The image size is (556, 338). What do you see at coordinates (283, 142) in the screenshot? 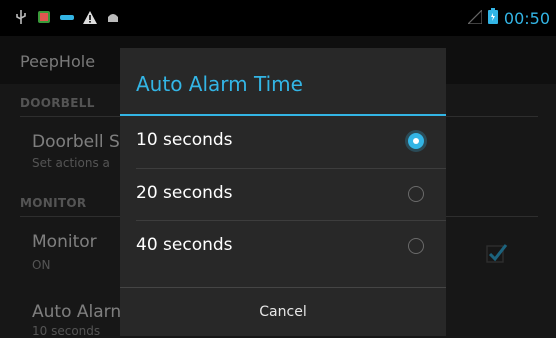
I see `option-10-seconds: 10 seconds` at bounding box center [283, 142].